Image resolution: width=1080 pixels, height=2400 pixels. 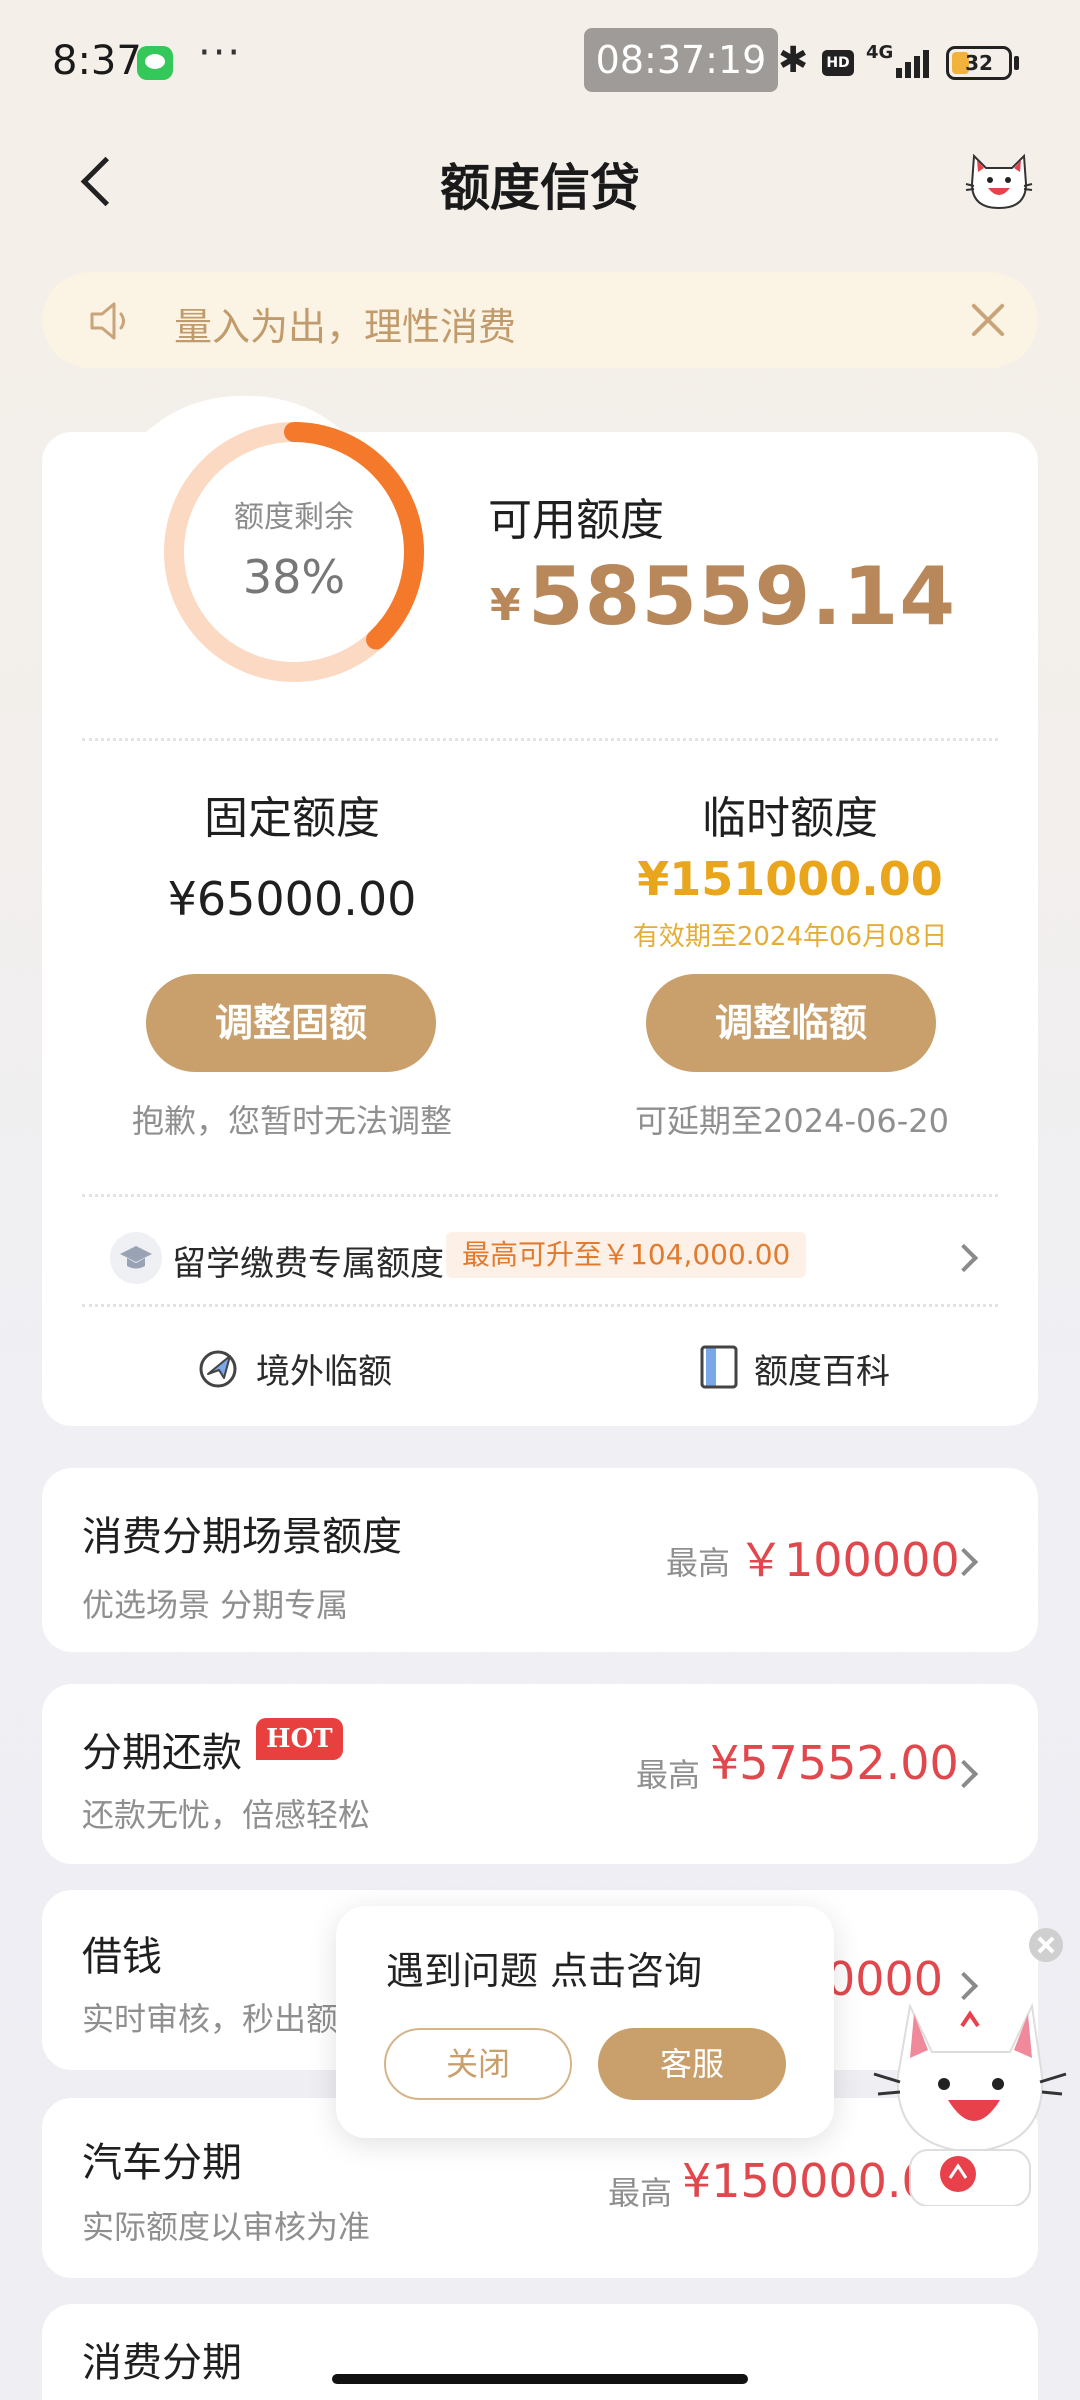 What do you see at coordinates (681, 60) in the screenshot?
I see `clock-overlay: 08:37:19` at bounding box center [681, 60].